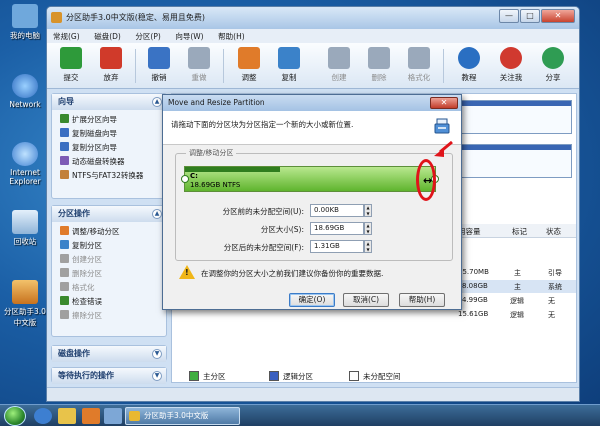  I want to click on toolbar-label: 分享, so click(553, 77).